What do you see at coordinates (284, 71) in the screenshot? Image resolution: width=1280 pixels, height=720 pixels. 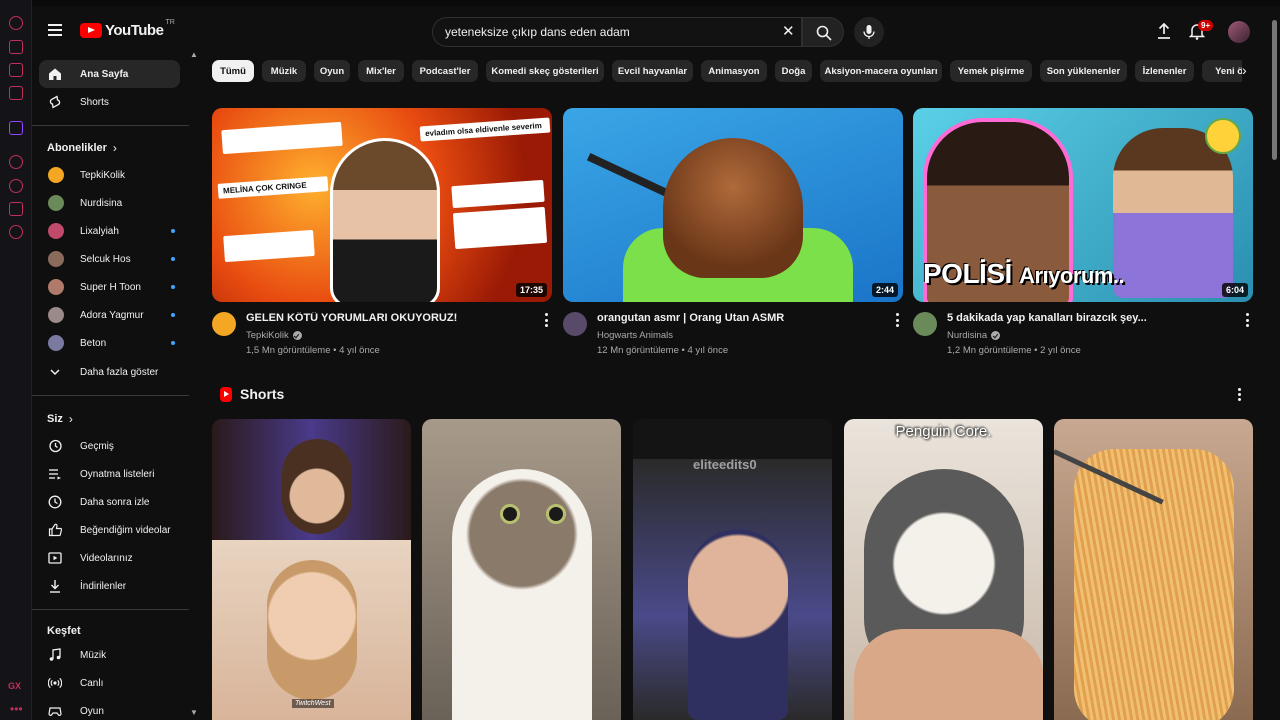 I see `chip: Müzik` at bounding box center [284, 71].